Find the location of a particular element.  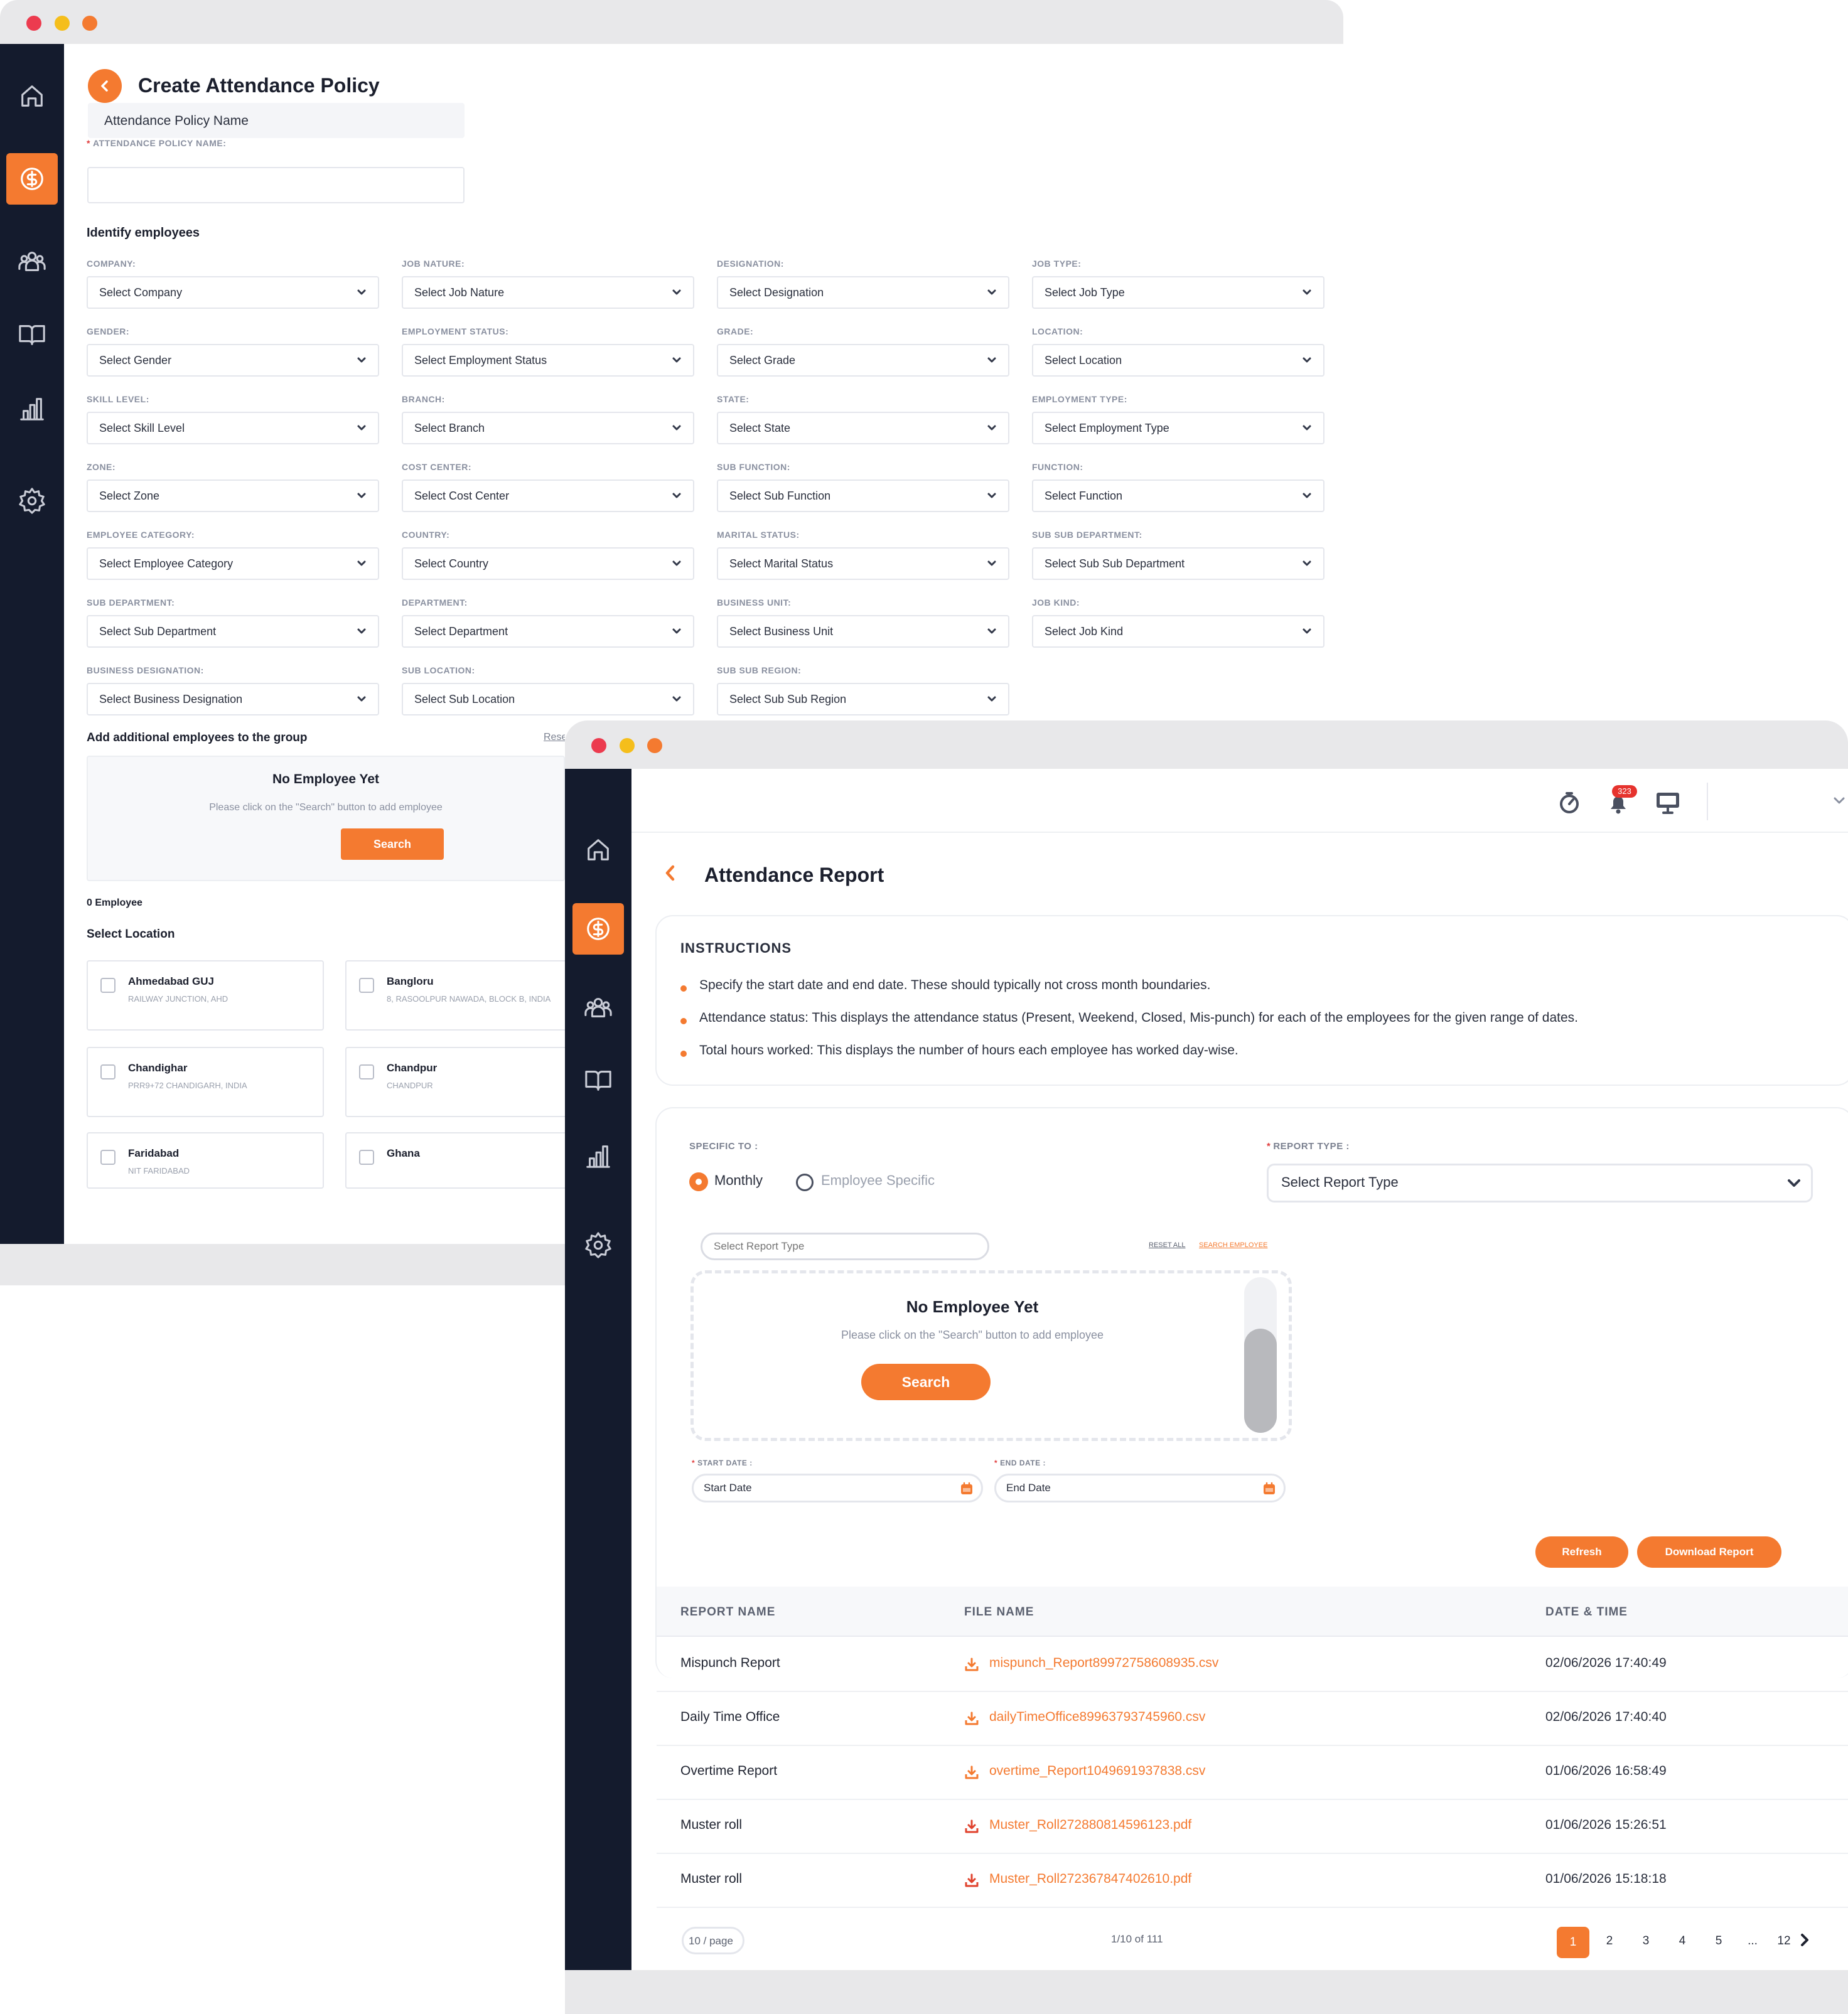

notifications-button: 323 is located at coordinates (1621, 801).